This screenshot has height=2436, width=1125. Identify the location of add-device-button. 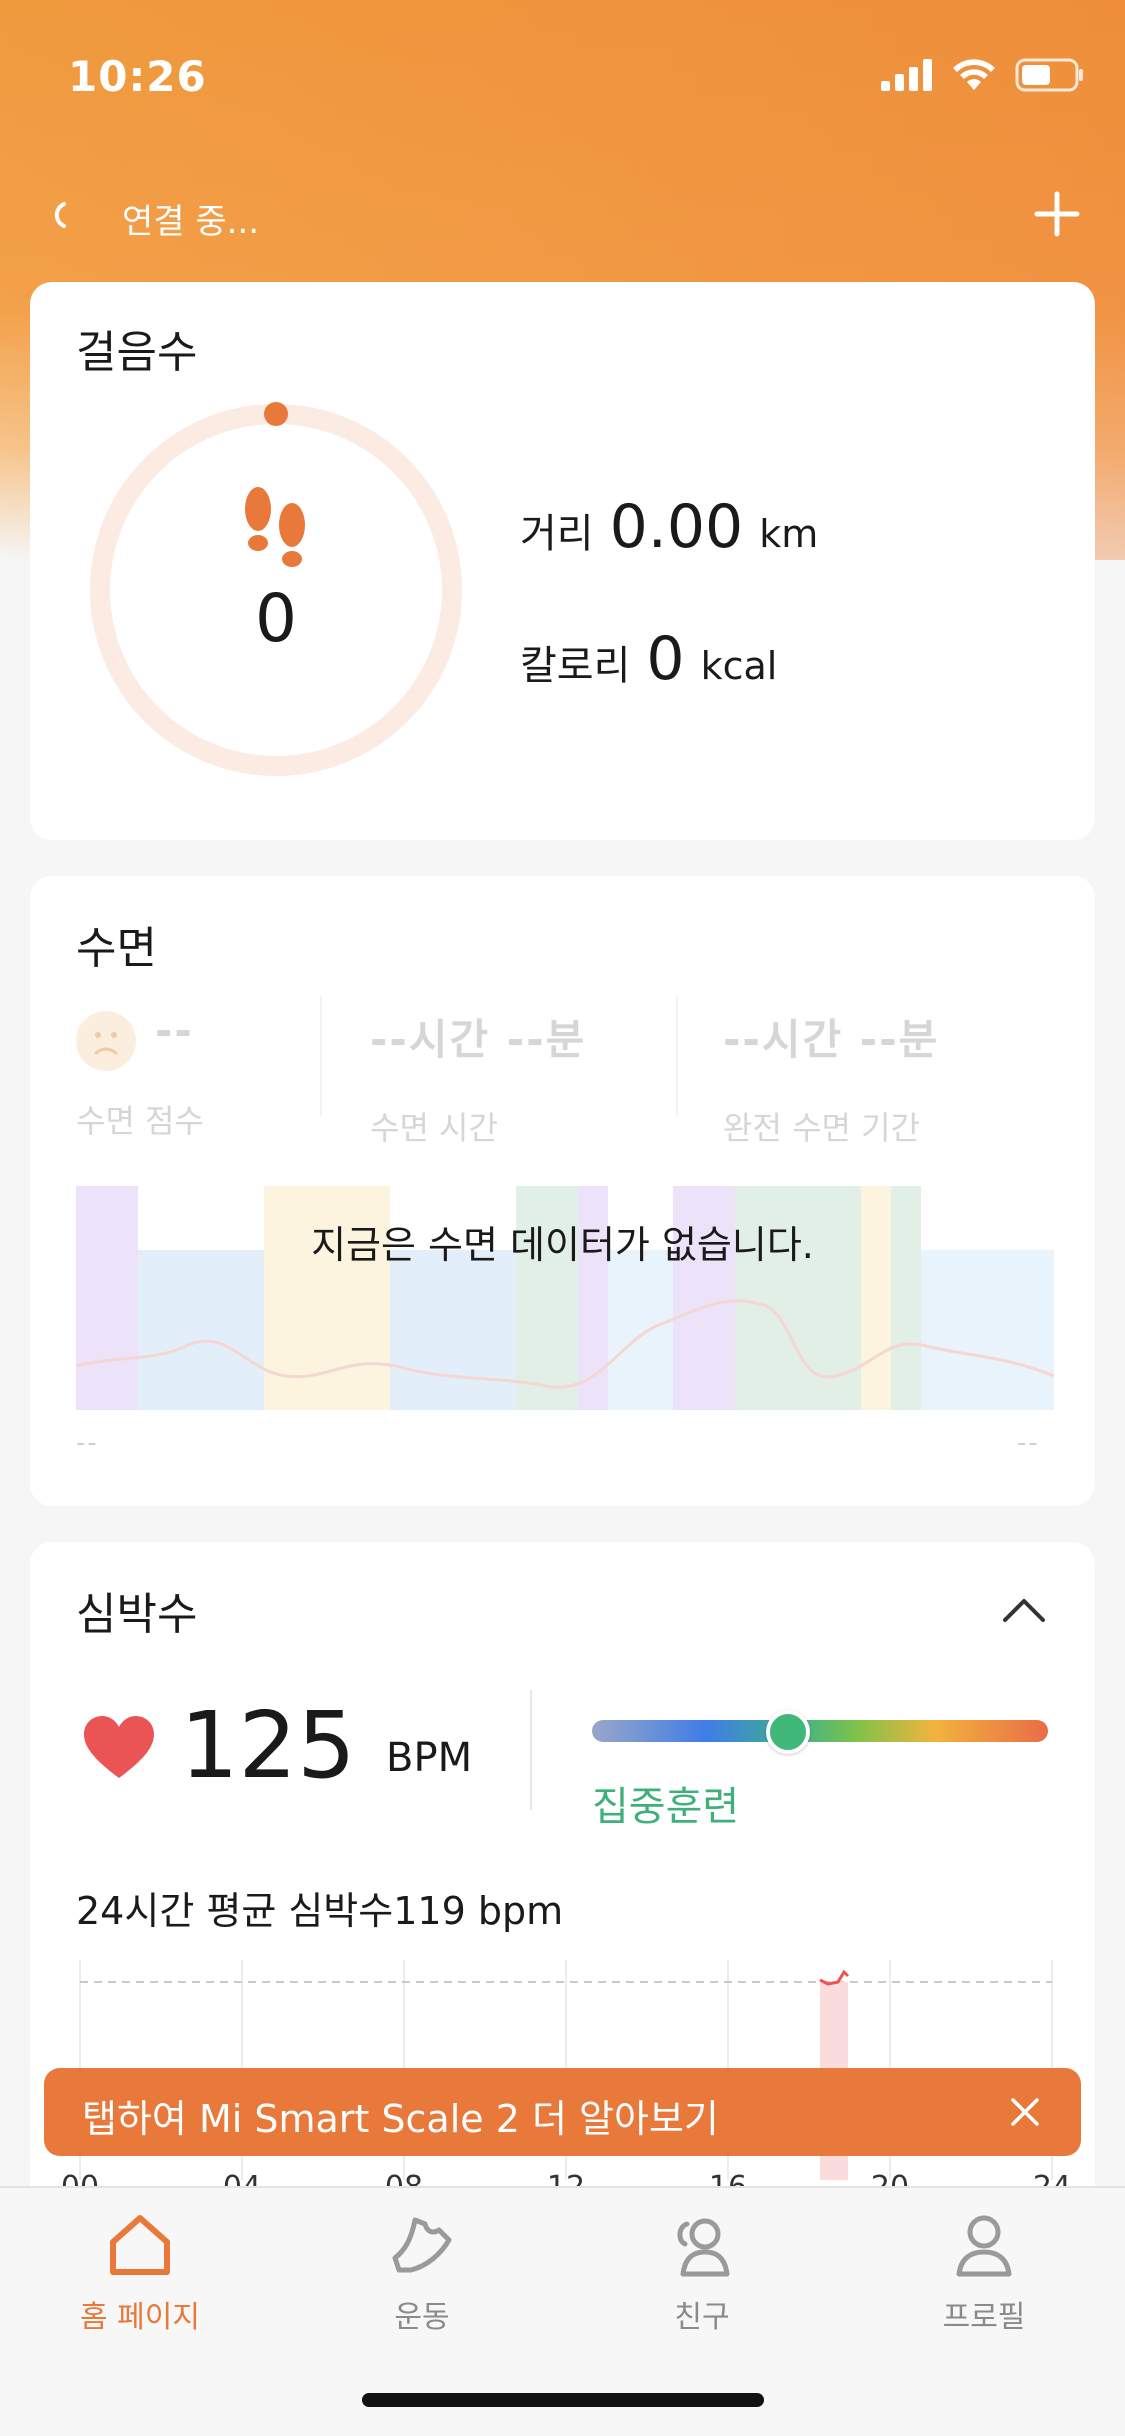
(1057, 214).